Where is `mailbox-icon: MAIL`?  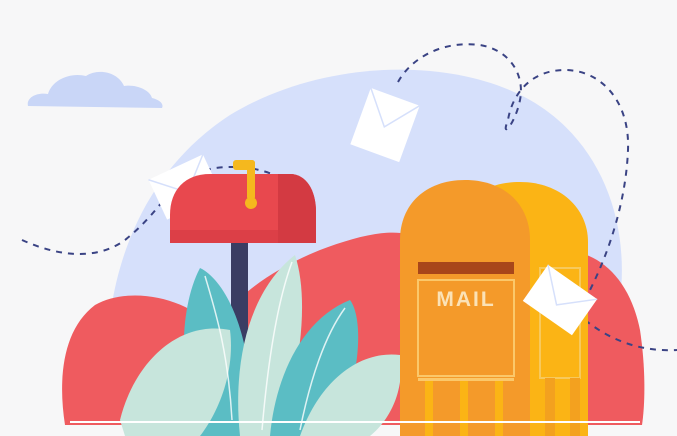
mailbox-icon: MAIL is located at coordinates (465, 308).